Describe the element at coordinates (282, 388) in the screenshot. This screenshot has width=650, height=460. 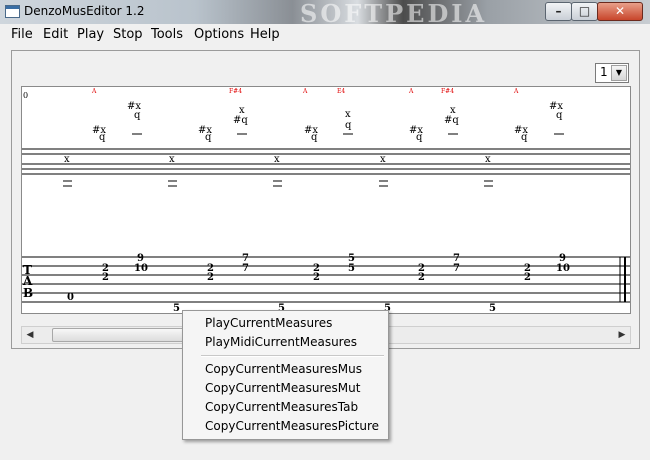
I see `ctx-copy-current-measures-mut: CopyCurrentMeasuresMut` at that location.